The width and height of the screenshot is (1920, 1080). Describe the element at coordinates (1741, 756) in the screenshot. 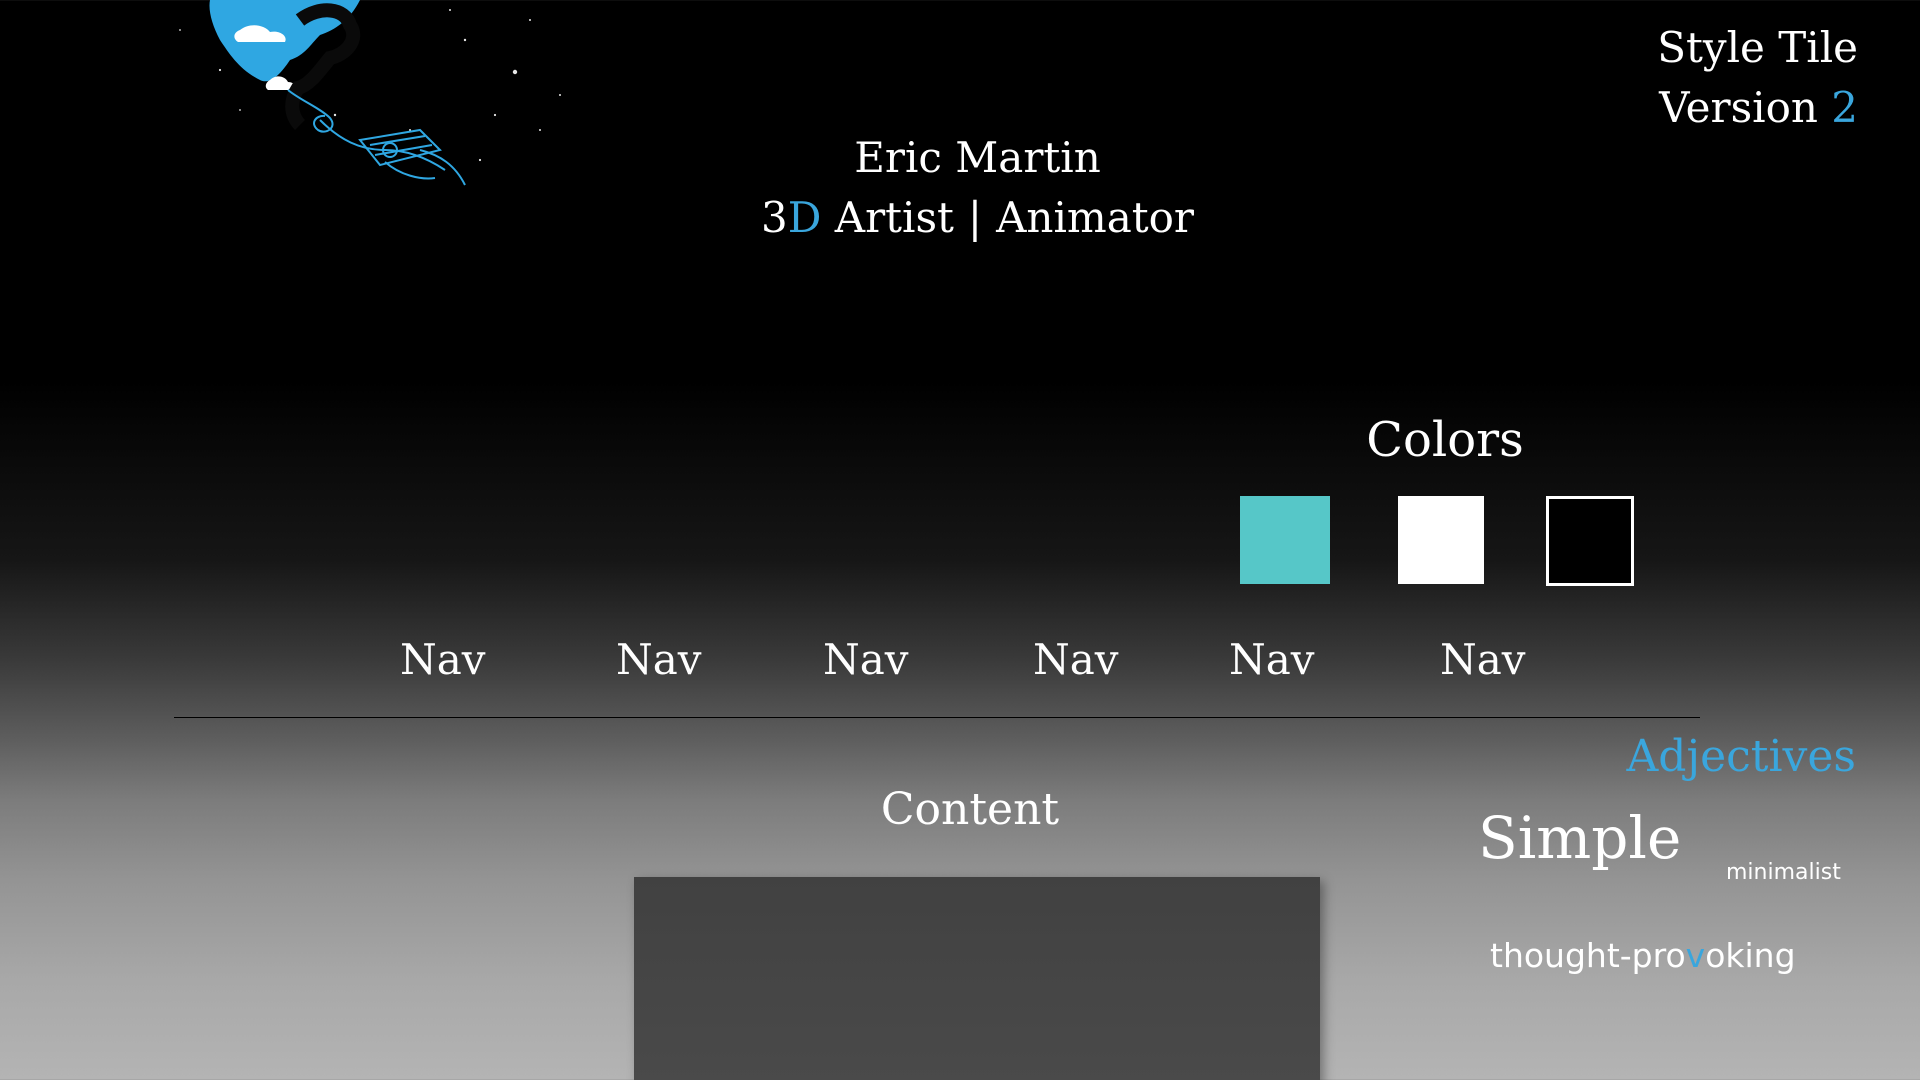

I see `adjectives-title: Adjectives` at that location.